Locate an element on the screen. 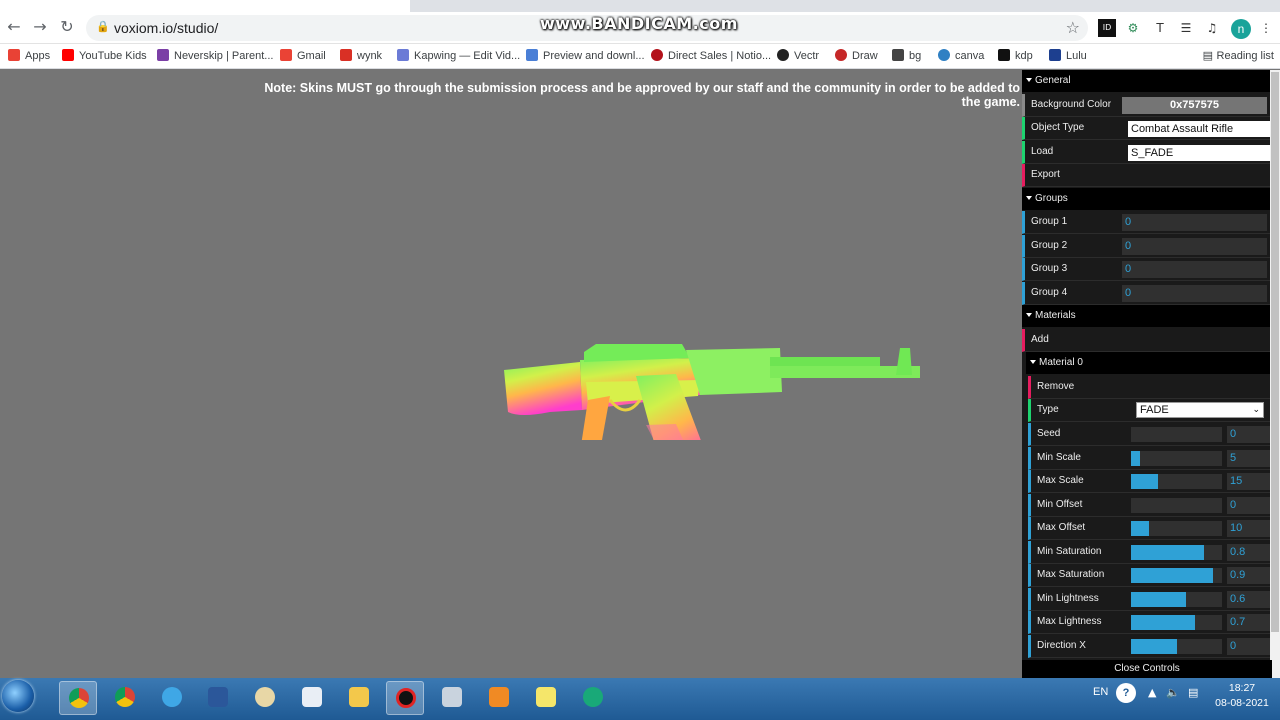 The height and width of the screenshot is (720, 1280). bookmark-star-icon: ☆ is located at coordinates (1073, 27).